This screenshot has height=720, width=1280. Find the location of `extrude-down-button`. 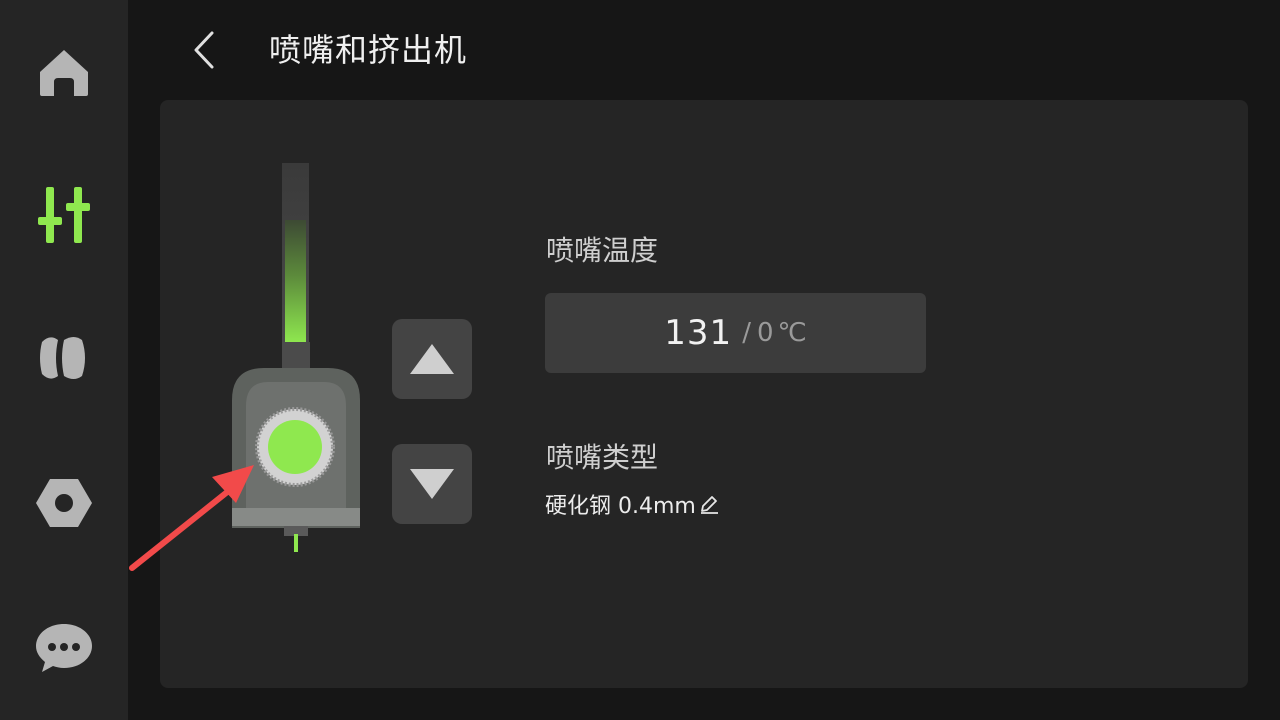

extrude-down-button is located at coordinates (432, 484).